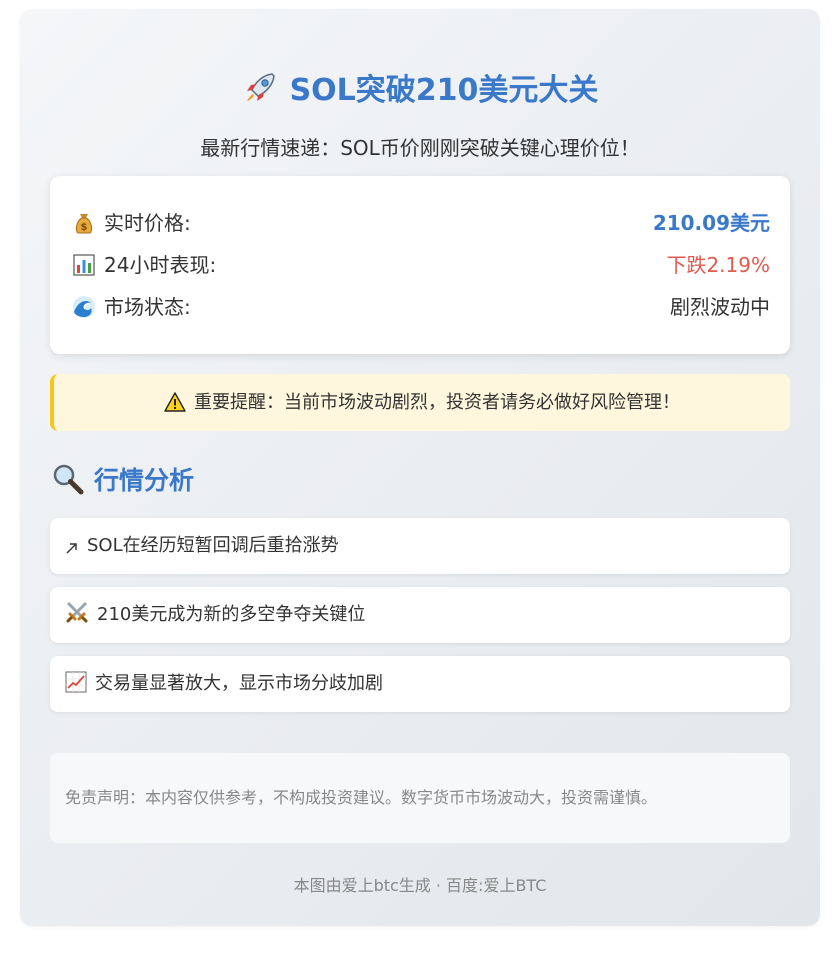 This screenshot has height=959, width=840. I want to click on money-bag-icon: $, so click(84, 221).